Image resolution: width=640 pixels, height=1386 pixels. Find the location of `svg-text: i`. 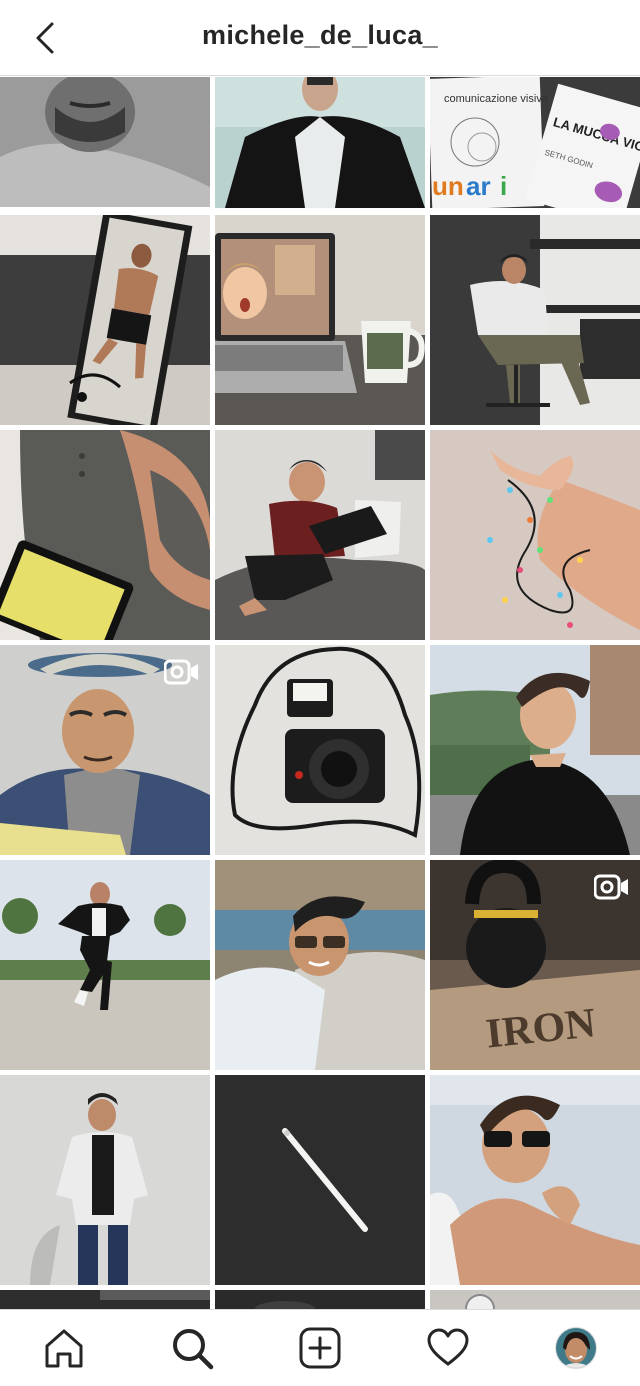

svg-text: i is located at coordinates (503, 186).